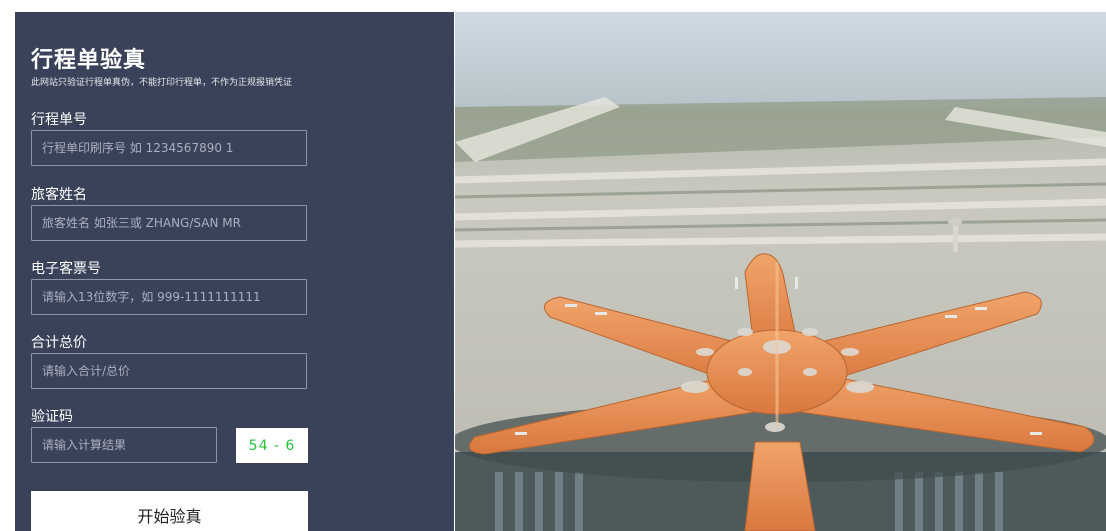  What do you see at coordinates (272, 445) in the screenshot?
I see `captcha-question: 54 - 6` at bounding box center [272, 445].